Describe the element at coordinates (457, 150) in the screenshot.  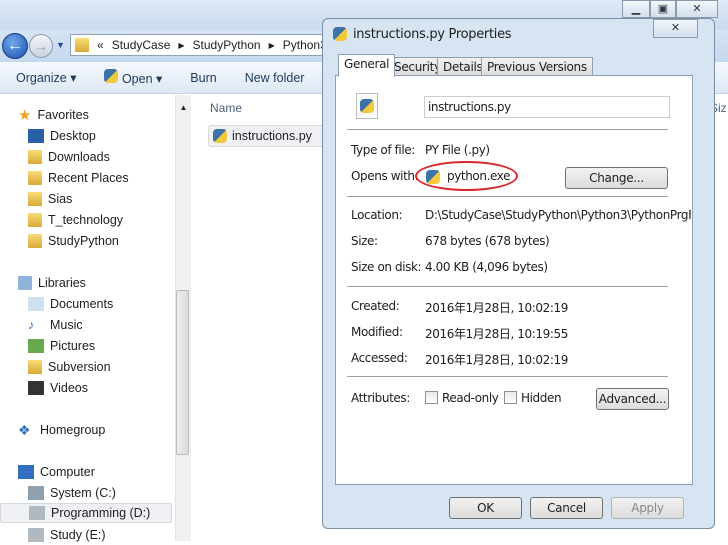
I see `type-value: PY File (.py)` at that location.